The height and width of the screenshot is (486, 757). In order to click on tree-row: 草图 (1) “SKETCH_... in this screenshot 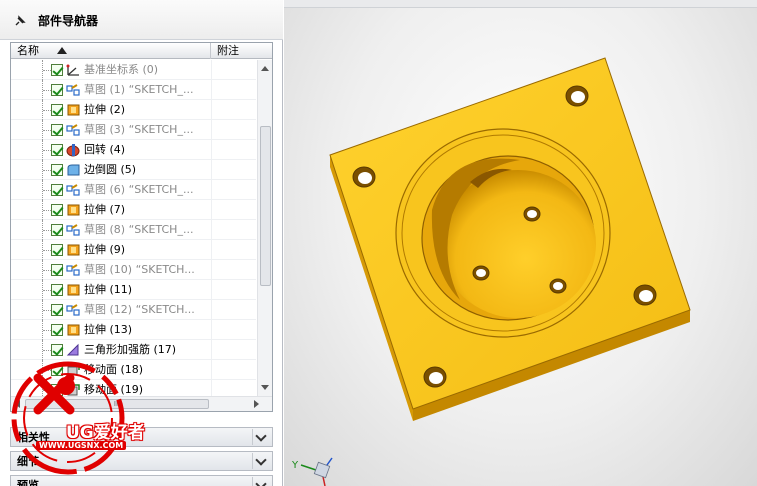, I will do `click(133, 90)`.